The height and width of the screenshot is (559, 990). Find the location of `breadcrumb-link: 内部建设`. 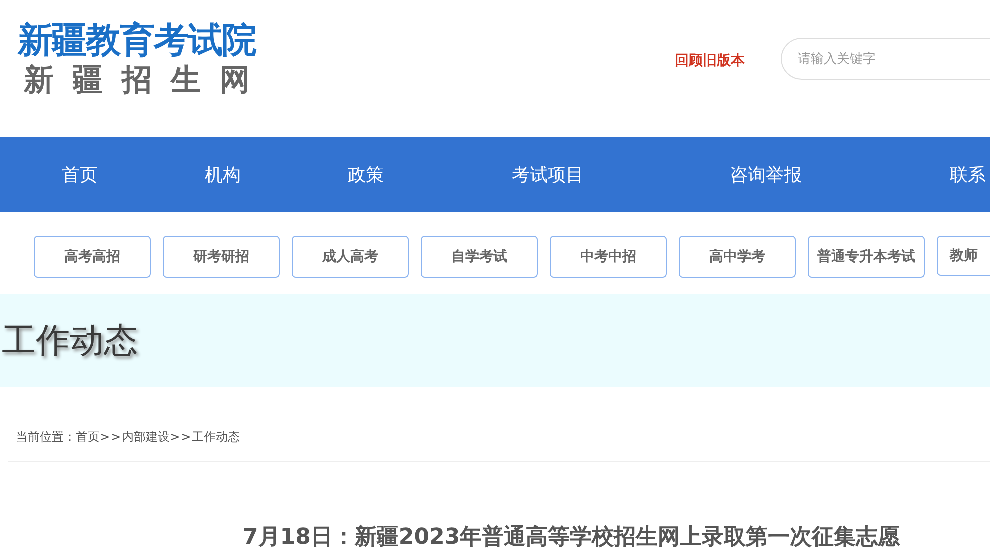

breadcrumb-link: 内部建设 is located at coordinates (146, 437).